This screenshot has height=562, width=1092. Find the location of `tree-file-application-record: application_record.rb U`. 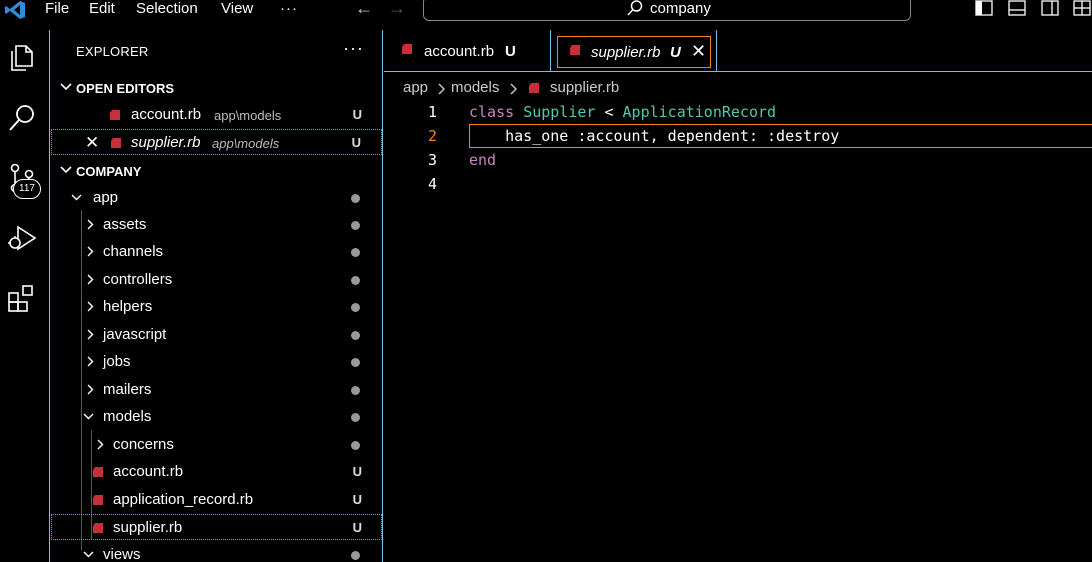

tree-file-application-record: application_record.rb U is located at coordinates (216, 500).